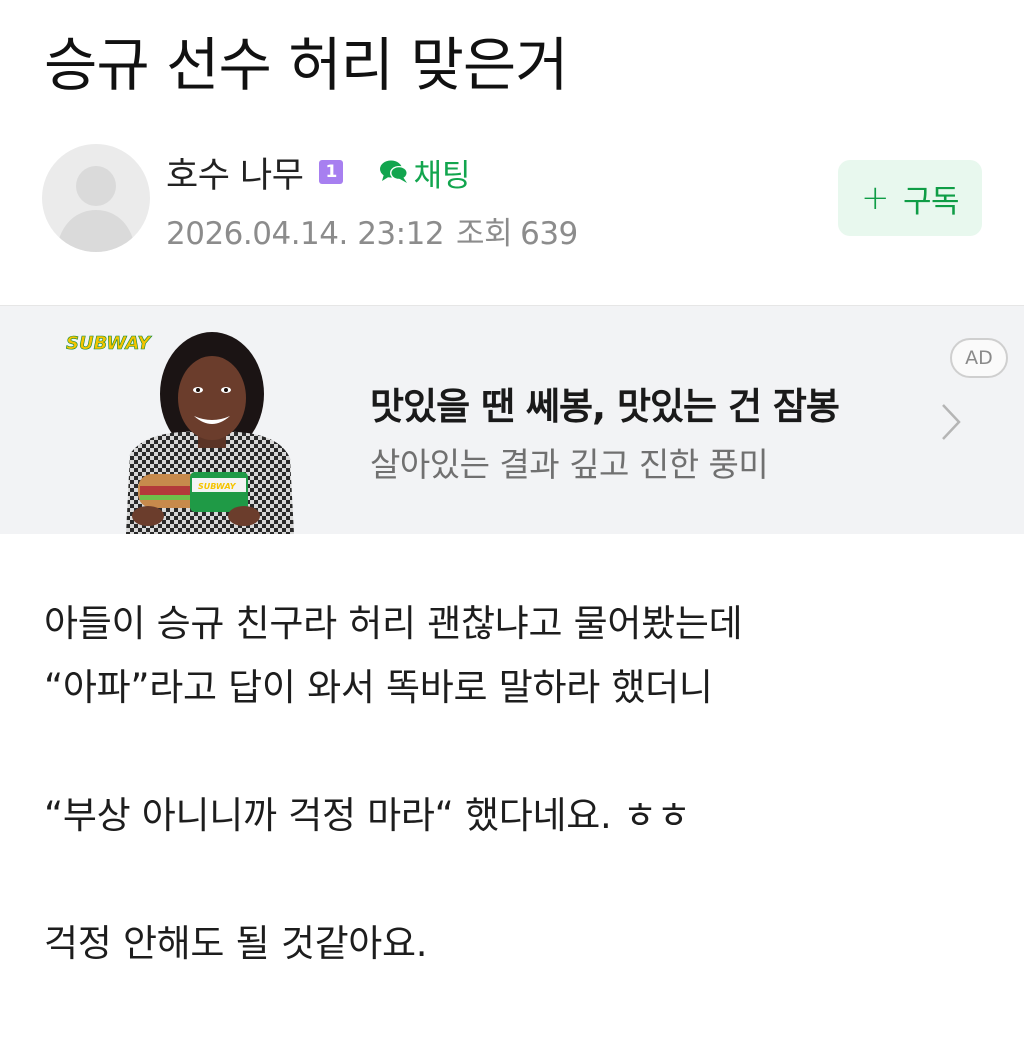  What do you see at coordinates (367, 815) in the screenshot?
I see `content-line: “부상 아니니까 걱정 마라“ 했다네요. ㅎㅎ` at bounding box center [367, 815].